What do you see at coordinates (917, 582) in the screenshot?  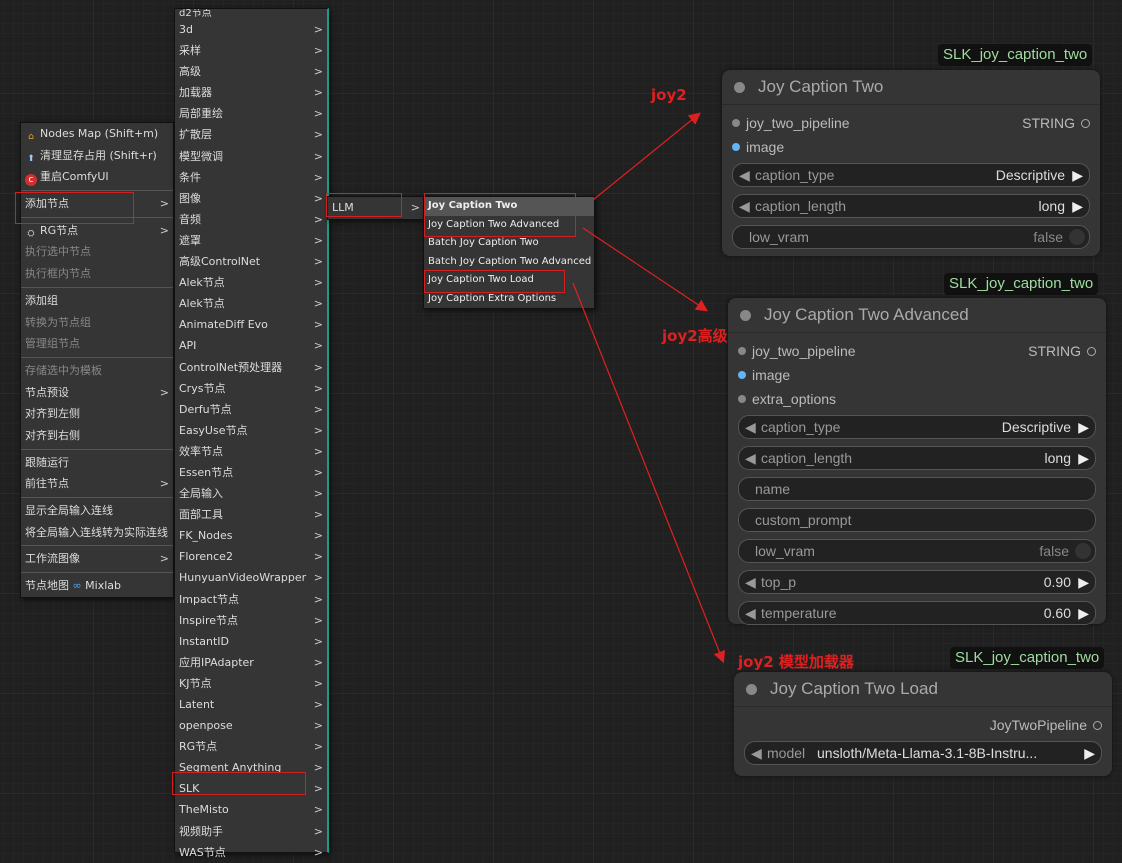 I see `top-p-slider: ◀ top_p 0.90 ▶` at bounding box center [917, 582].